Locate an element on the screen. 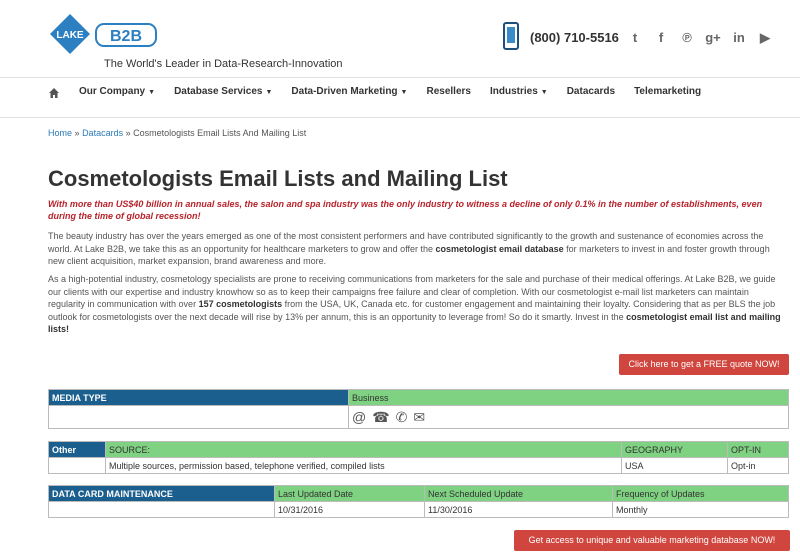  lake-b2b-logo: LAKE B2B is located at coordinates (108, 37).